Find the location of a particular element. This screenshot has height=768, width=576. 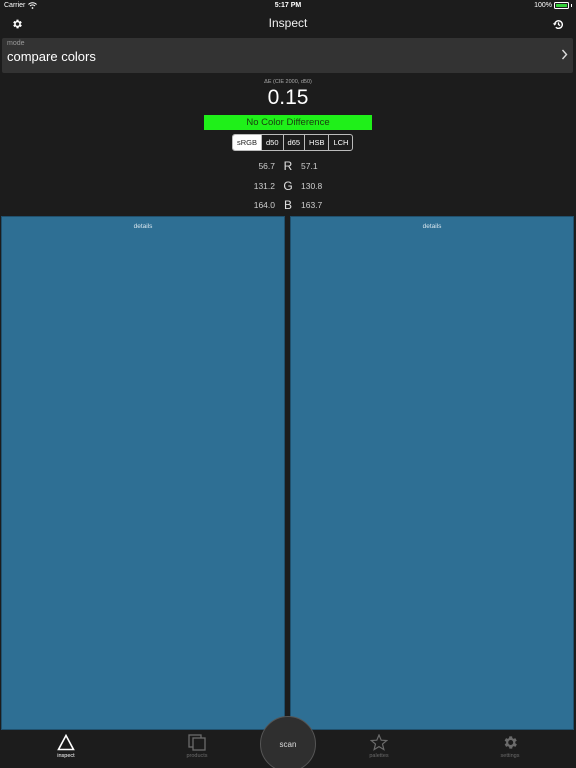

channel-row-g: 131.2 G 130.8 is located at coordinates (288, 186).